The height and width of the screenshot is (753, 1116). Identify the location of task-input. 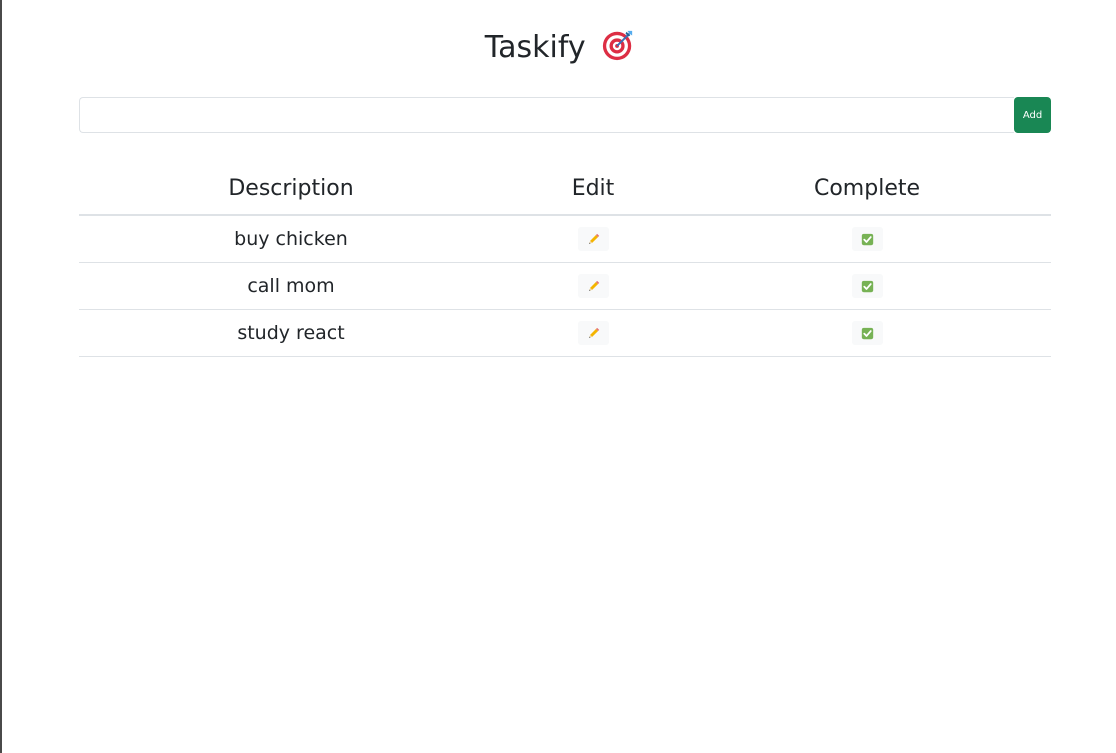
(546, 115).